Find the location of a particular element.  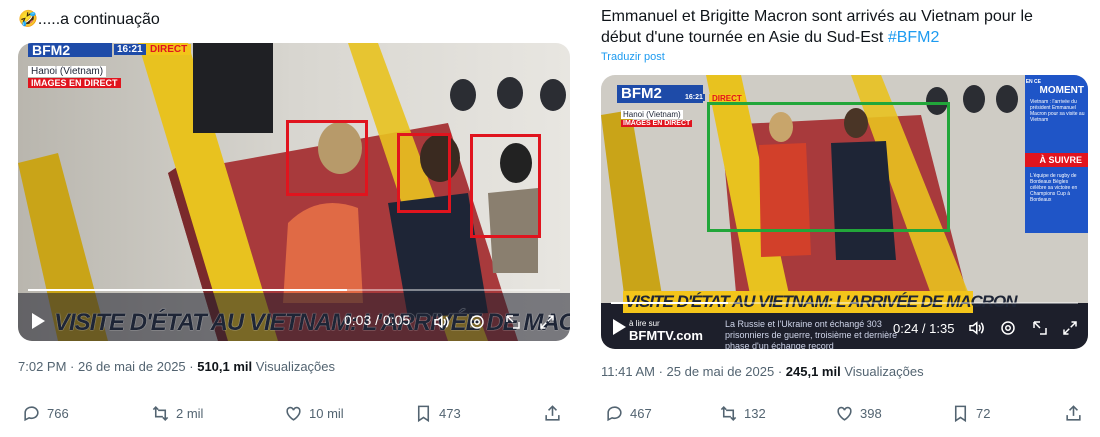

timestamp: 11:41 AM · 25 de mai de 2025 · is located at coordinates (693, 371).